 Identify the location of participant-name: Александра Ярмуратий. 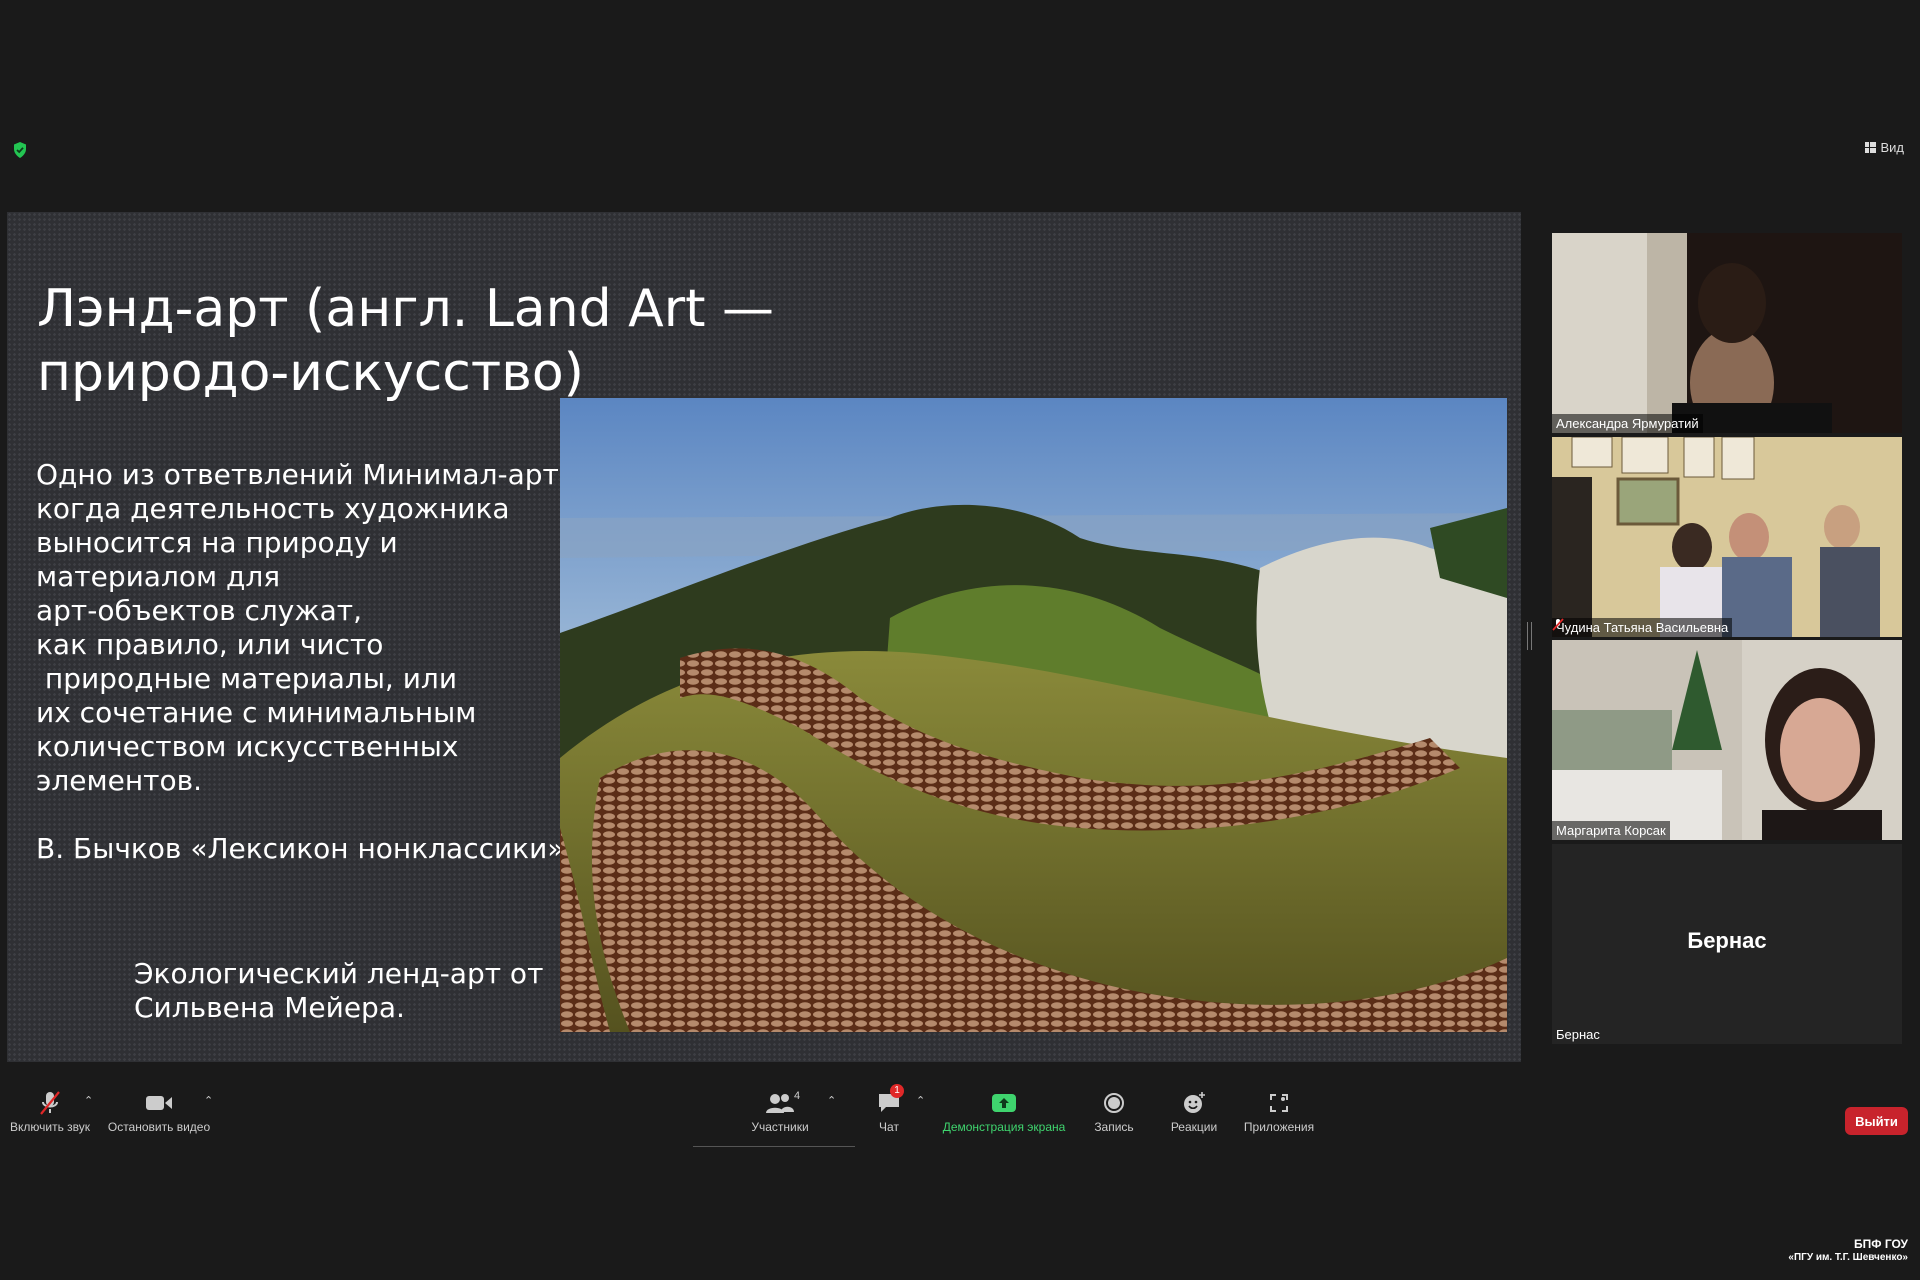
(1627, 423).